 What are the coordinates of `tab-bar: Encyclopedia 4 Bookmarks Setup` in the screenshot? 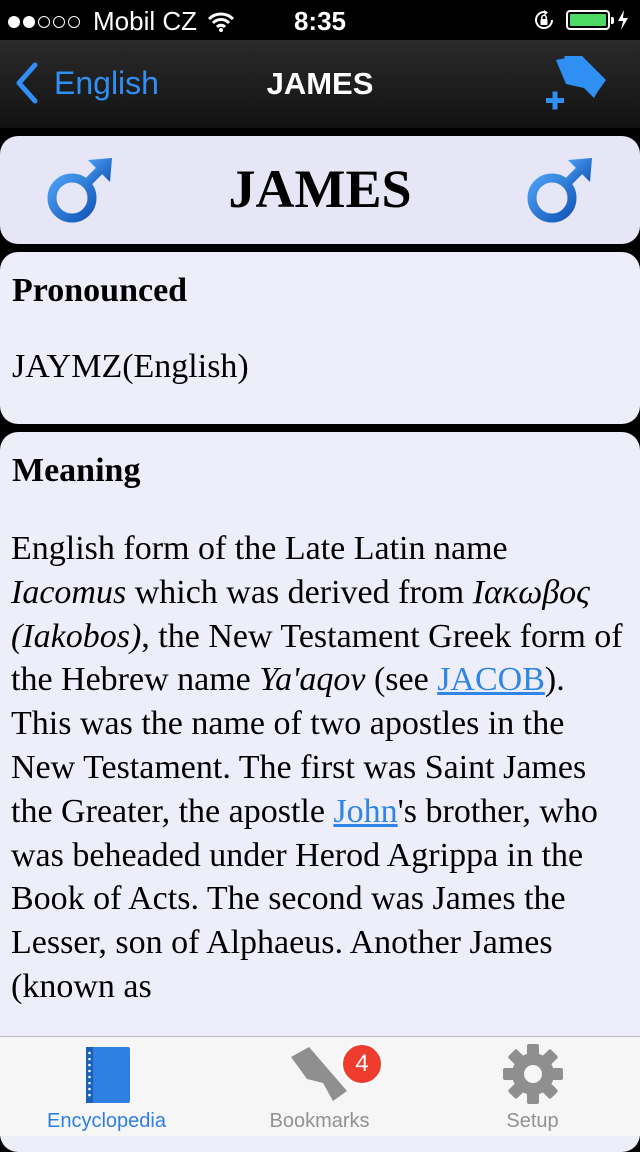 It's located at (320, 1086).